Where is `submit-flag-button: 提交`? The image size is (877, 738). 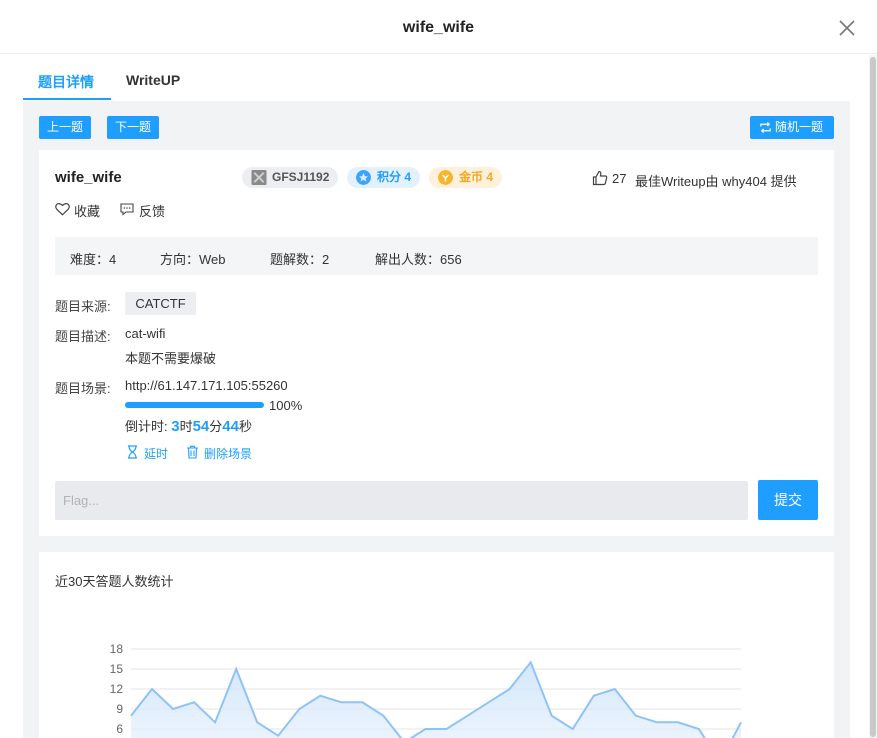 submit-flag-button: 提交 is located at coordinates (788, 500).